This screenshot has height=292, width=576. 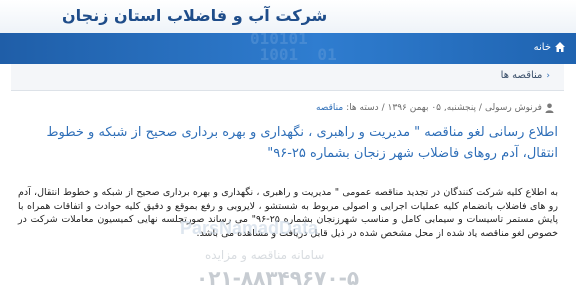 I want to click on binary-decoration: 010101 1001 01 0101 1101, so click(x=293, y=48).